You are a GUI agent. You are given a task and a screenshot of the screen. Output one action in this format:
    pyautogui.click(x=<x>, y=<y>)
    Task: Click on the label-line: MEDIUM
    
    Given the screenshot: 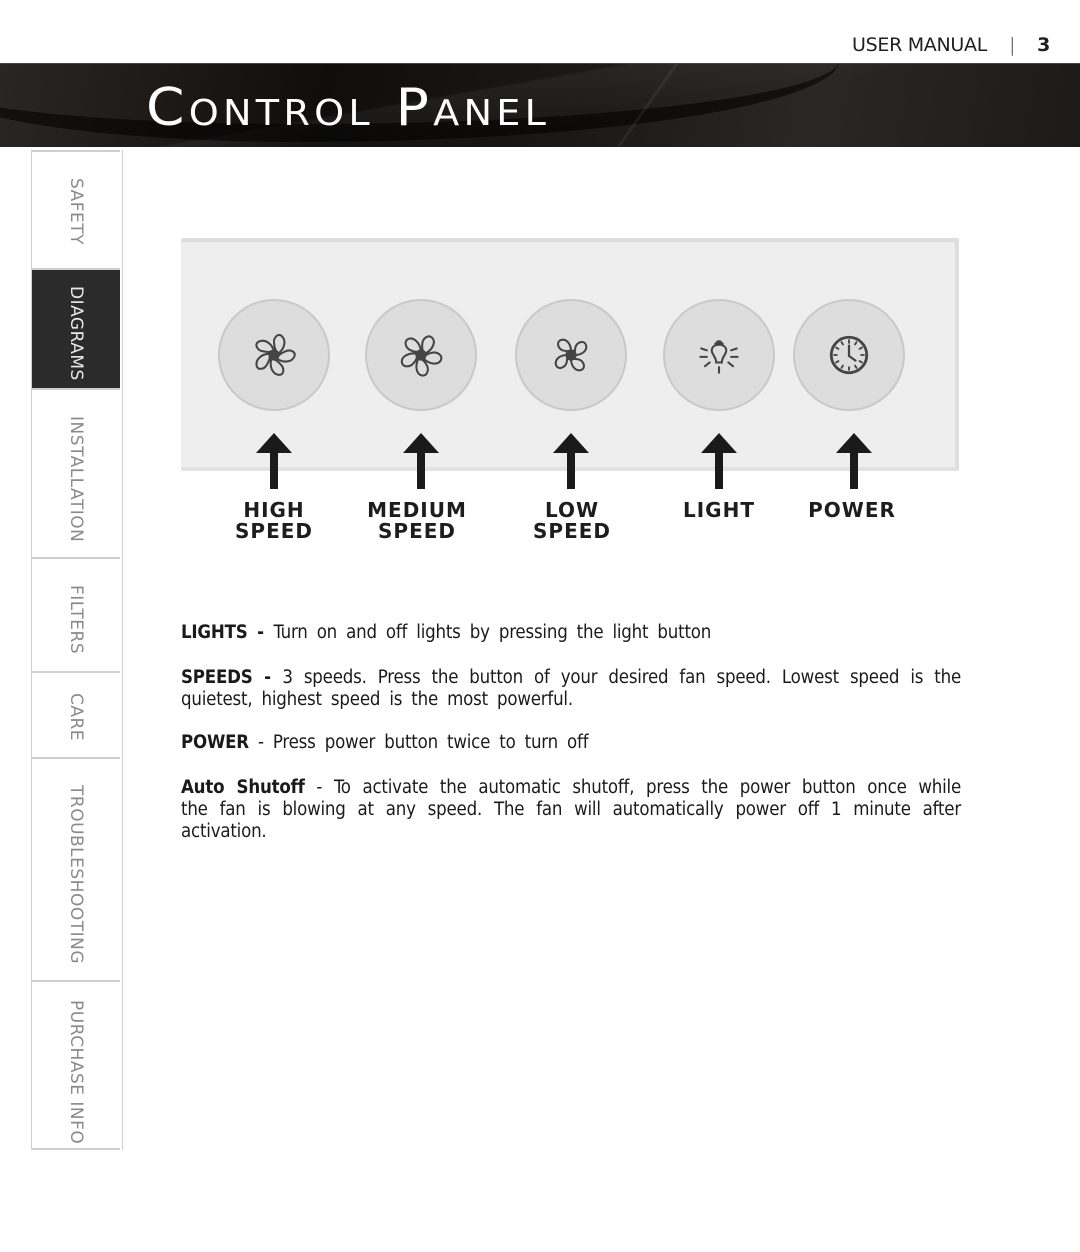 What is the action you would take?
    pyautogui.click(x=417, y=510)
    